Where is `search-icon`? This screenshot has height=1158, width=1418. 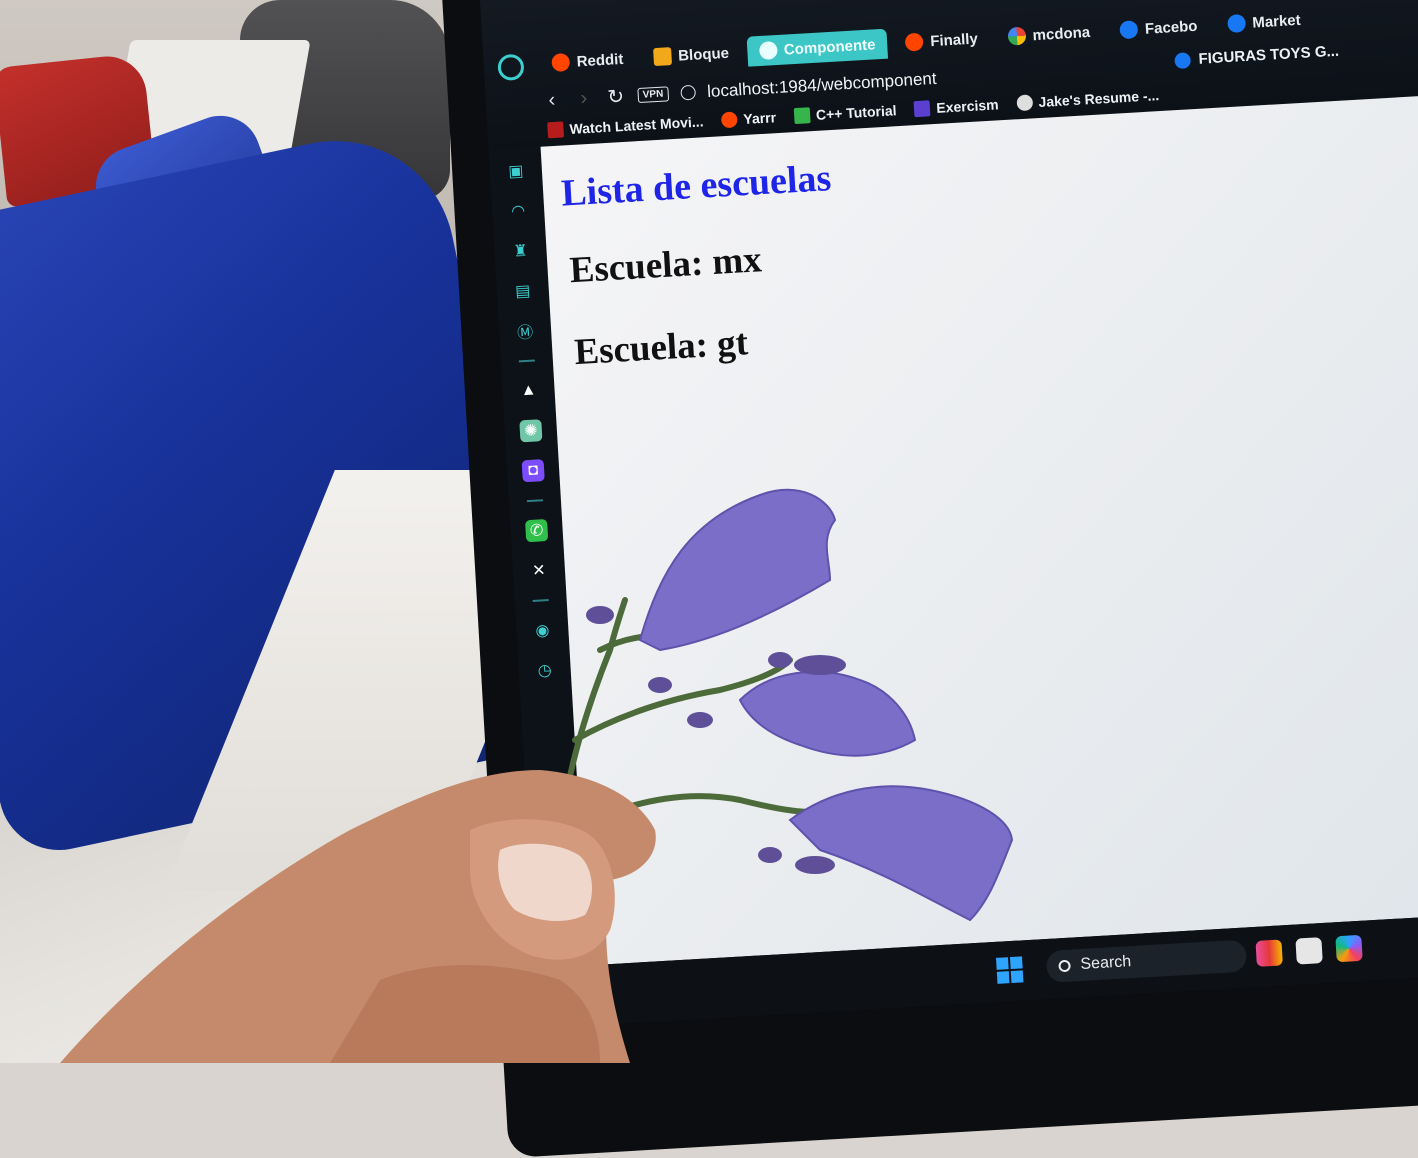 search-icon is located at coordinates (1064, 966).